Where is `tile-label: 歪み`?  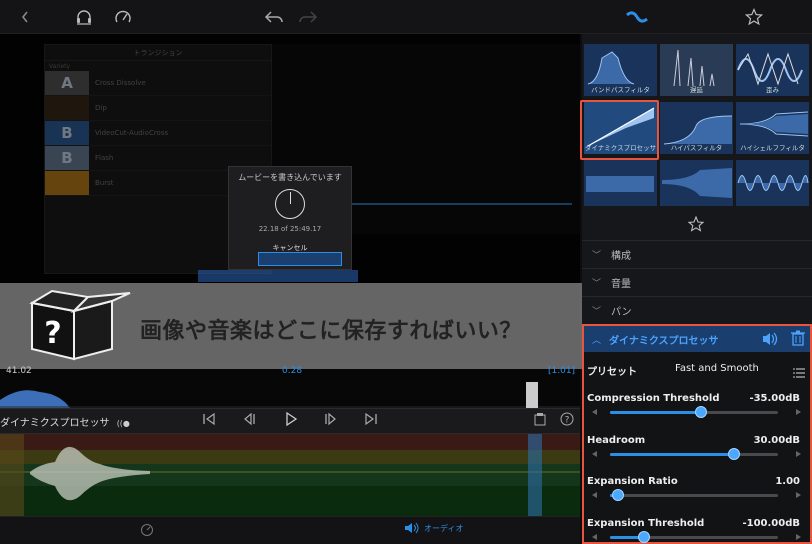
tile-label: 歪み is located at coordinates (772, 90).